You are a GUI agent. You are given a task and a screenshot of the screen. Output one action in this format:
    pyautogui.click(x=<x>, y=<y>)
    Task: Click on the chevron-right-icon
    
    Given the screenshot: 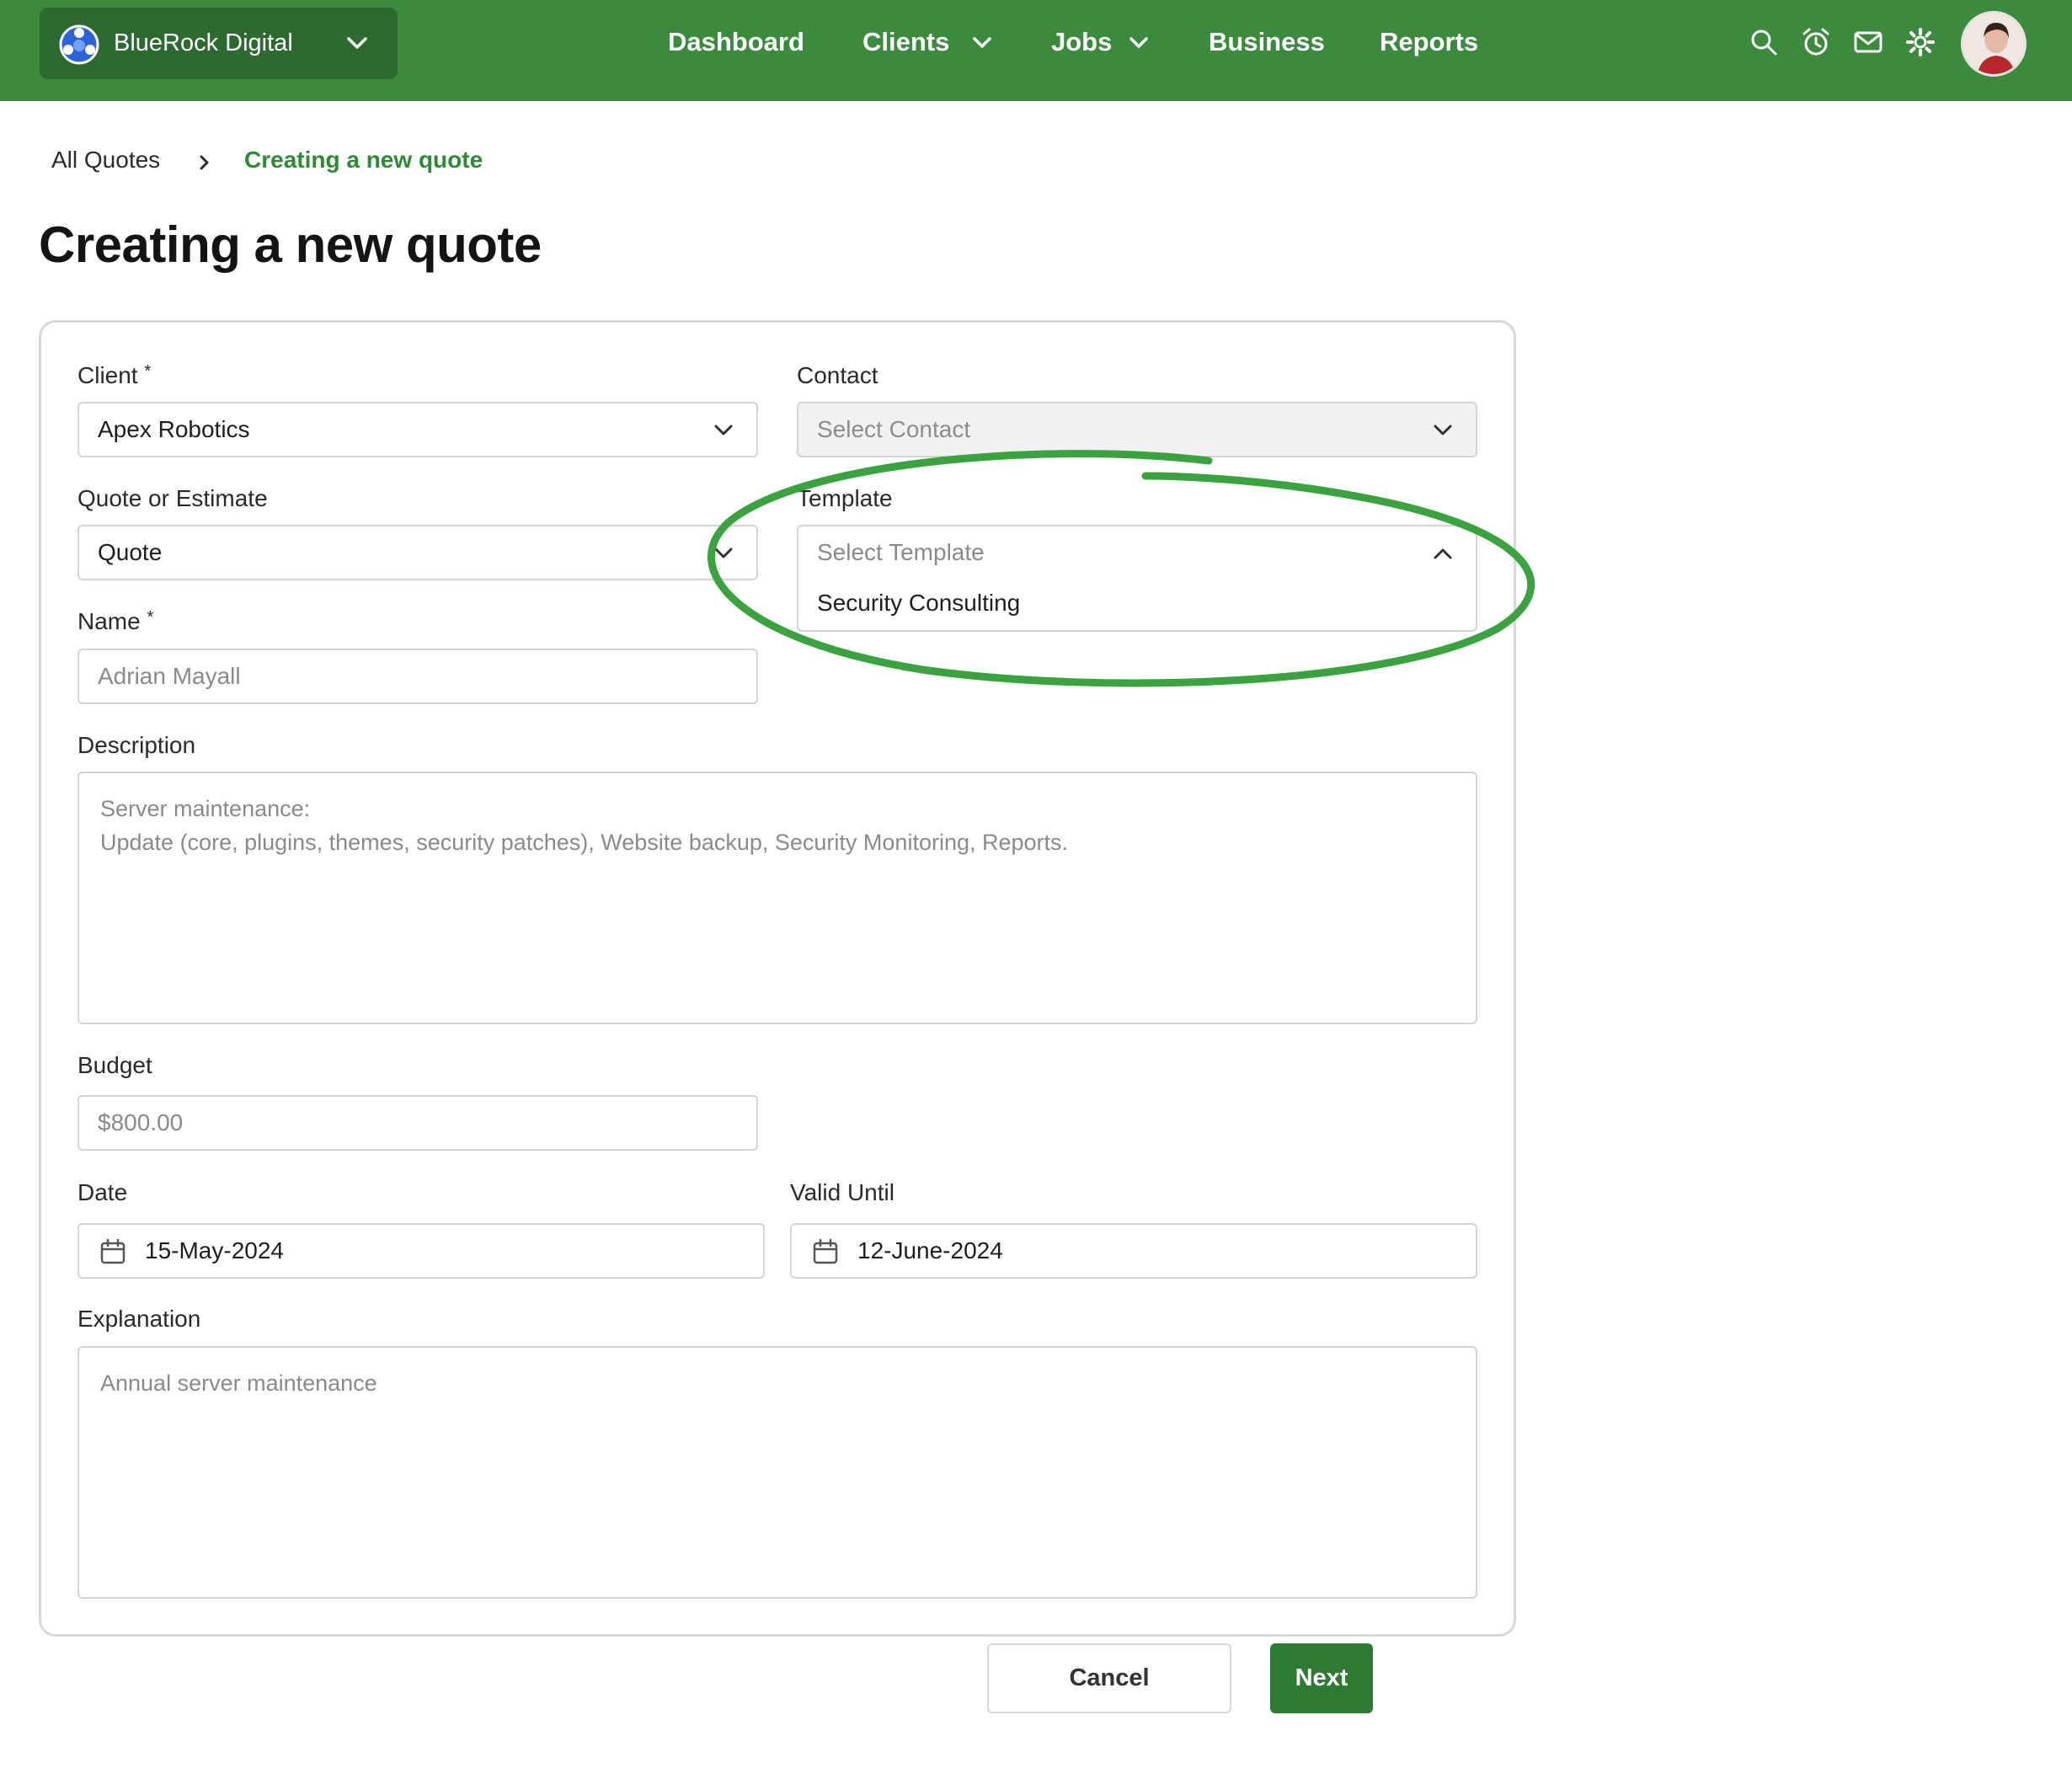 What is the action you would take?
    pyautogui.click(x=204, y=162)
    